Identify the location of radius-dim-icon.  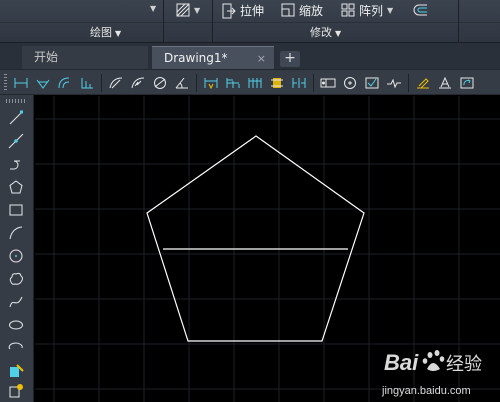
(116, 83).